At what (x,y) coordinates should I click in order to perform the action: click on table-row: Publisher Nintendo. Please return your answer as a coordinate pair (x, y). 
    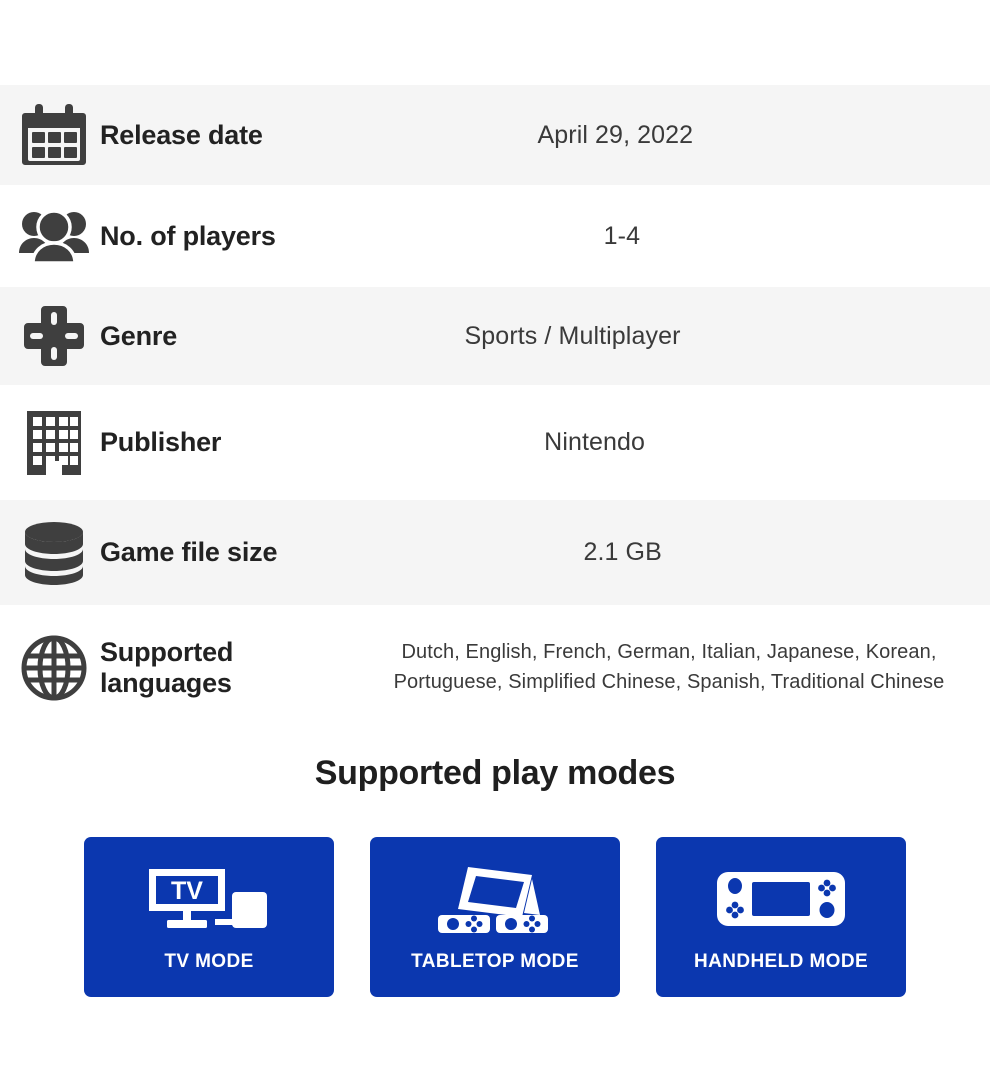
    Looking at the image, I should click on (495, 442).